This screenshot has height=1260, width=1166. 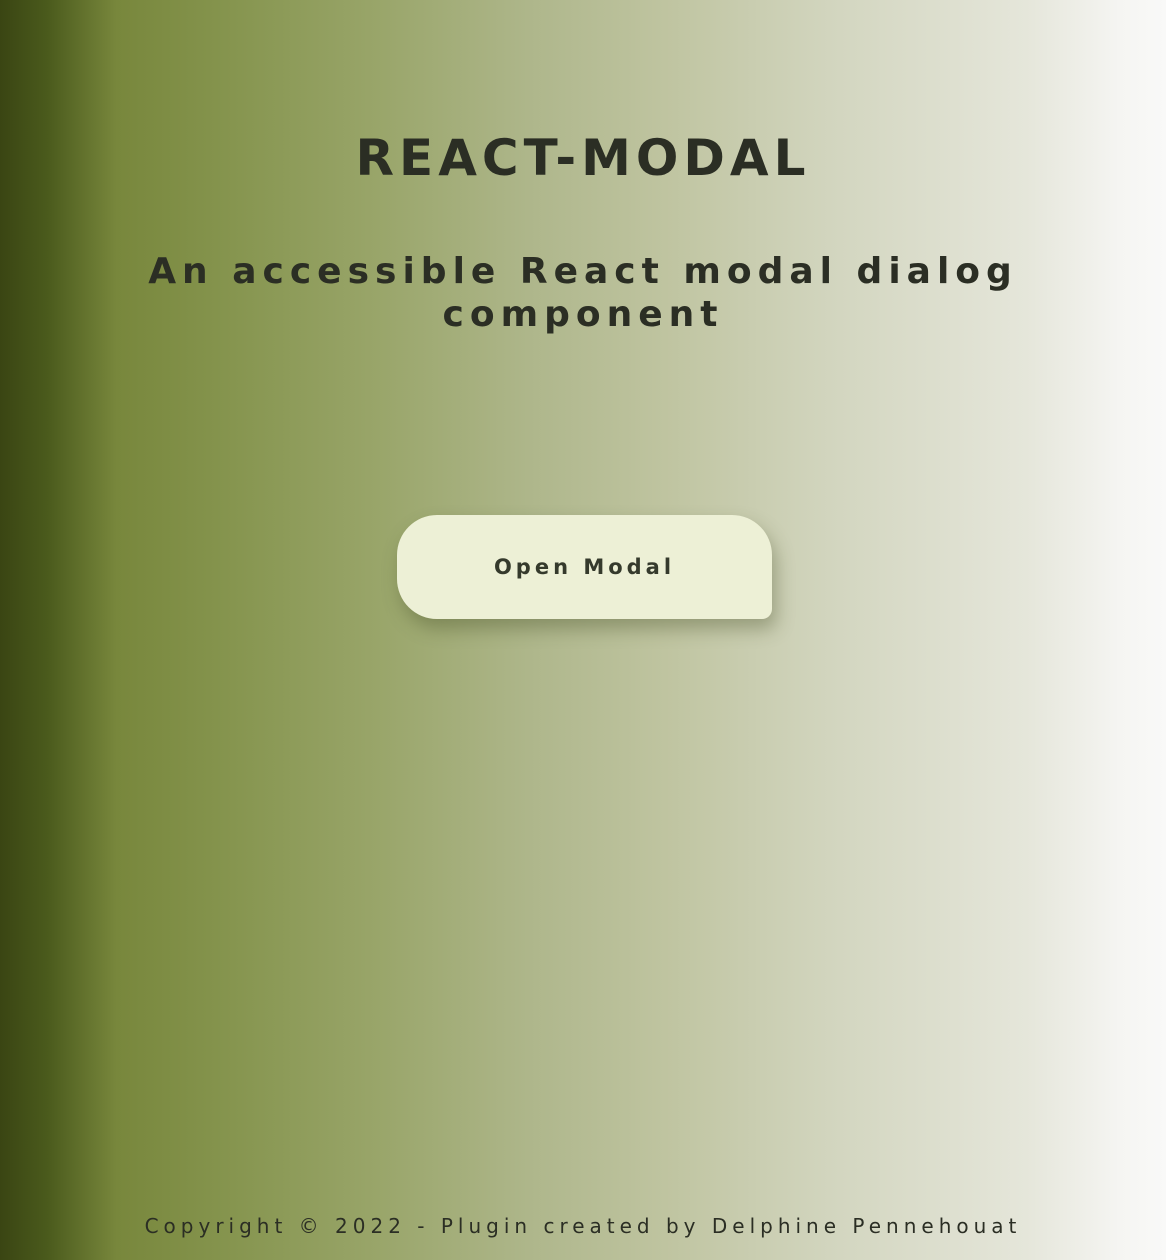 What do you see at coordinates (584, 567) in the screenshot?
I see `open-modal-button: Open Modal` at bounding box center [584, 567].